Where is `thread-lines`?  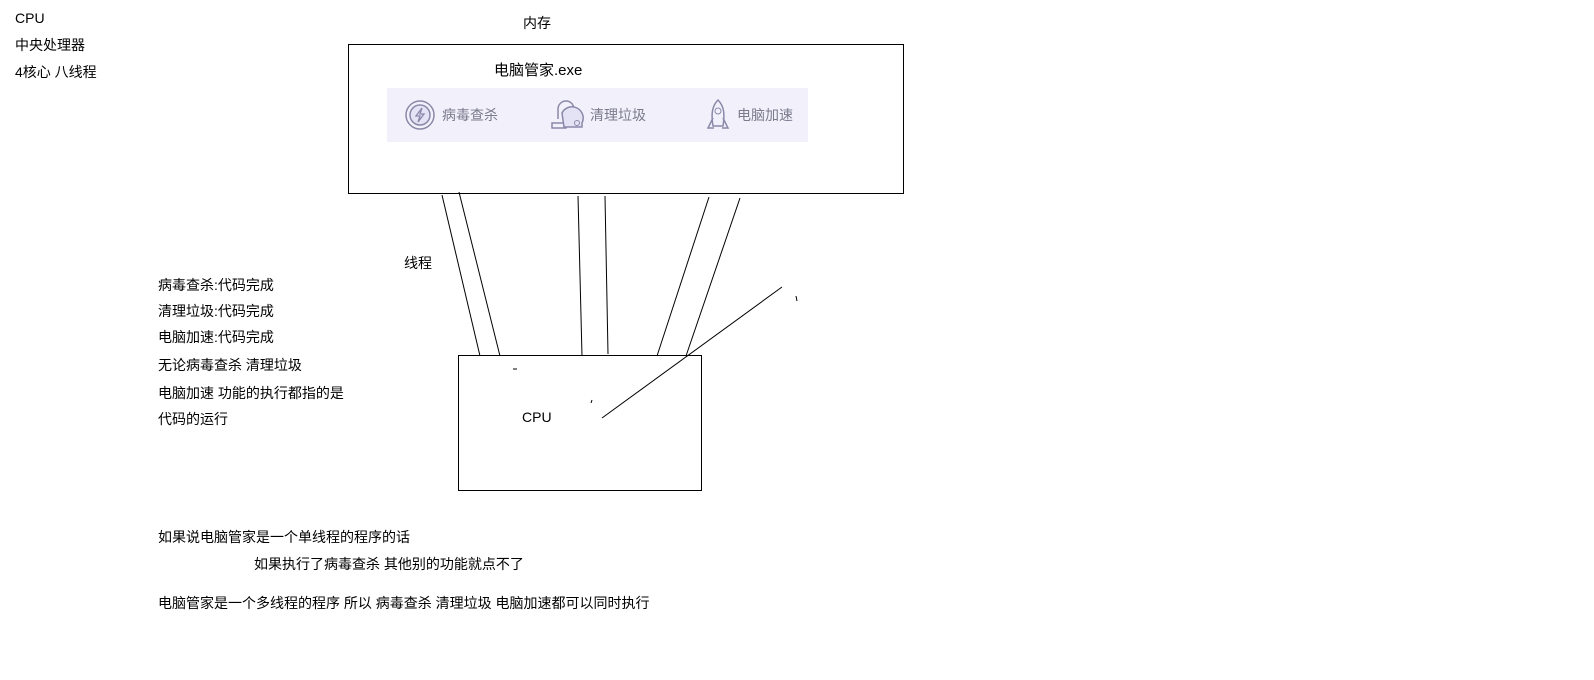
thread-lines is located at coordinates (619, 305).